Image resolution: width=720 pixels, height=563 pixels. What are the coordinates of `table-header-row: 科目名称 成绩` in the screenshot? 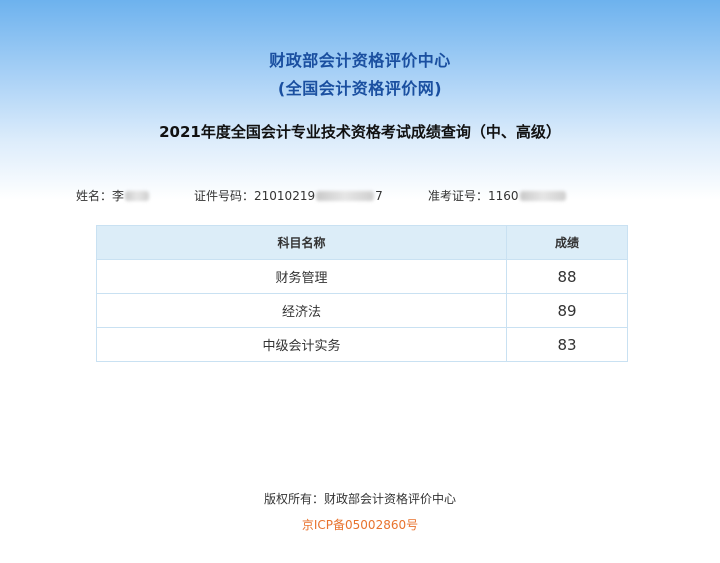 It's located at (362, 242).